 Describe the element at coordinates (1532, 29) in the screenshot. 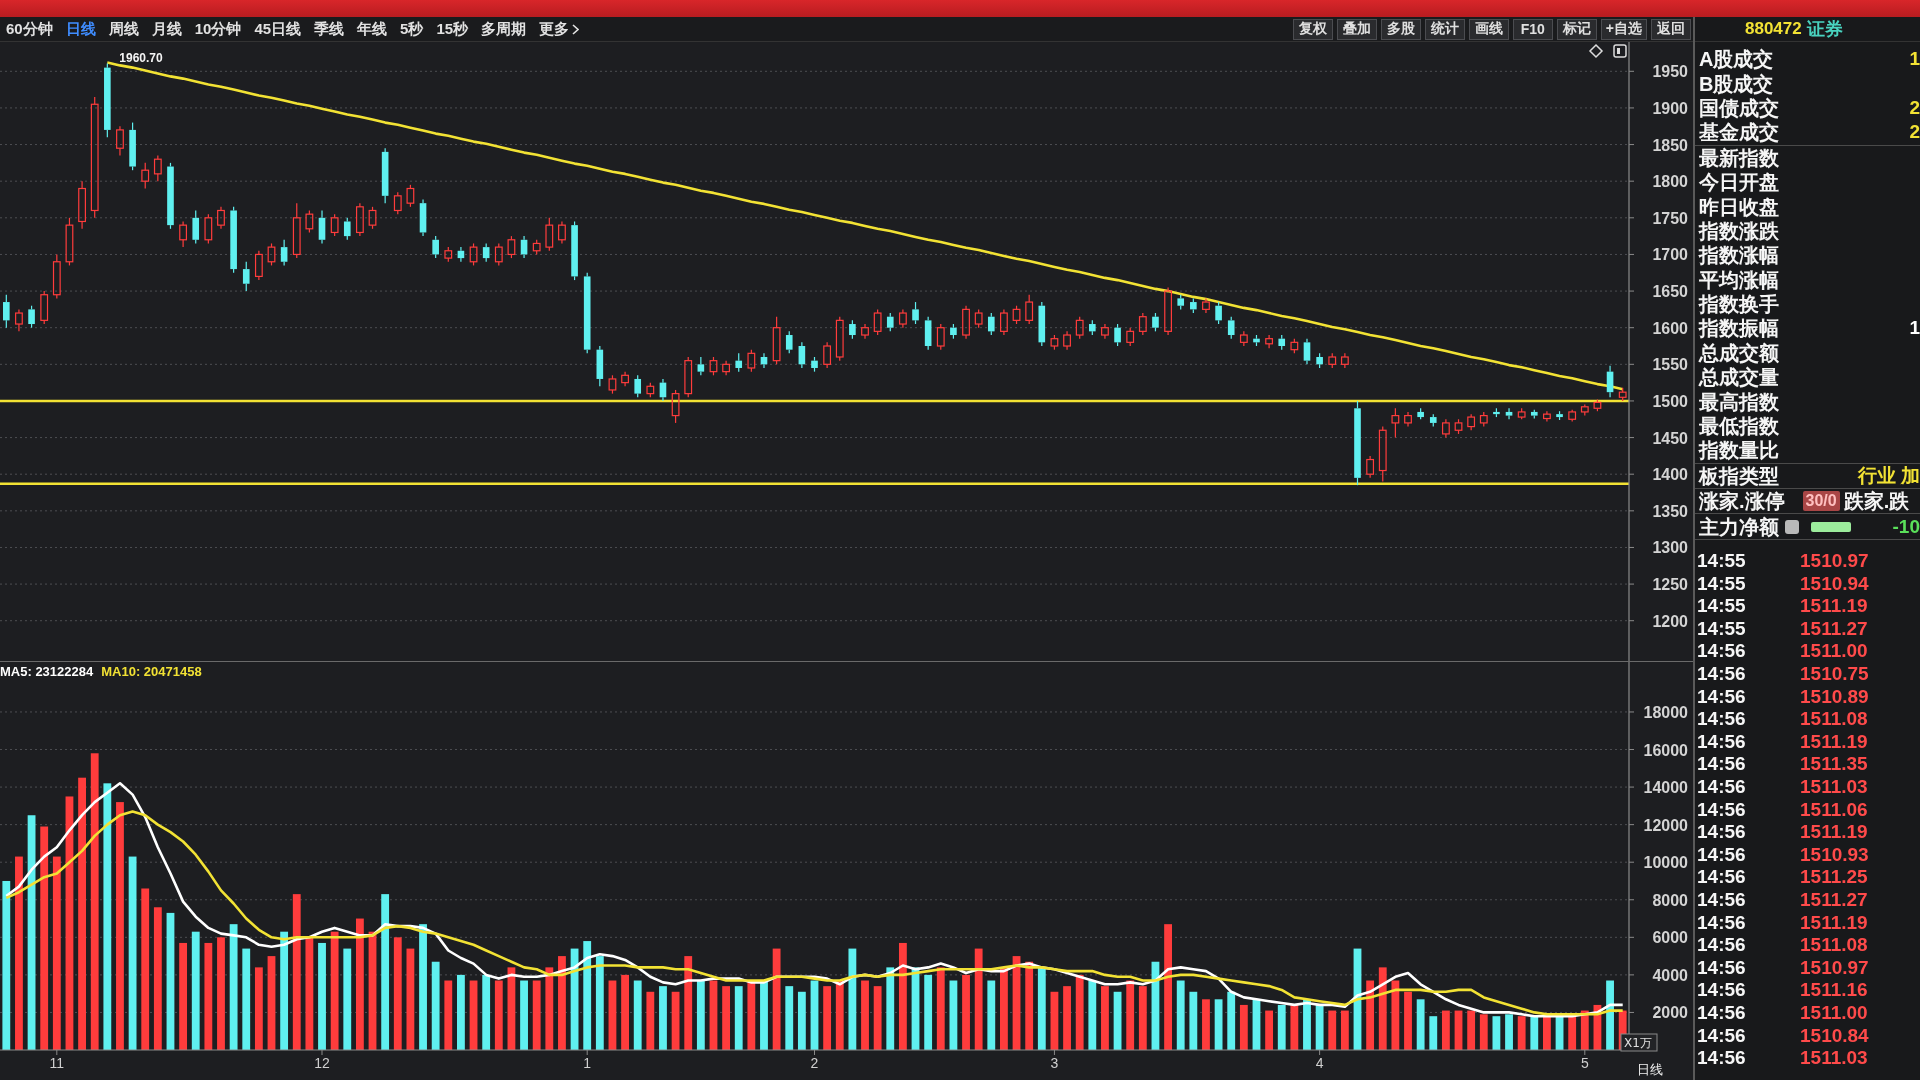

I see `toolbar-button: F10` at that location.